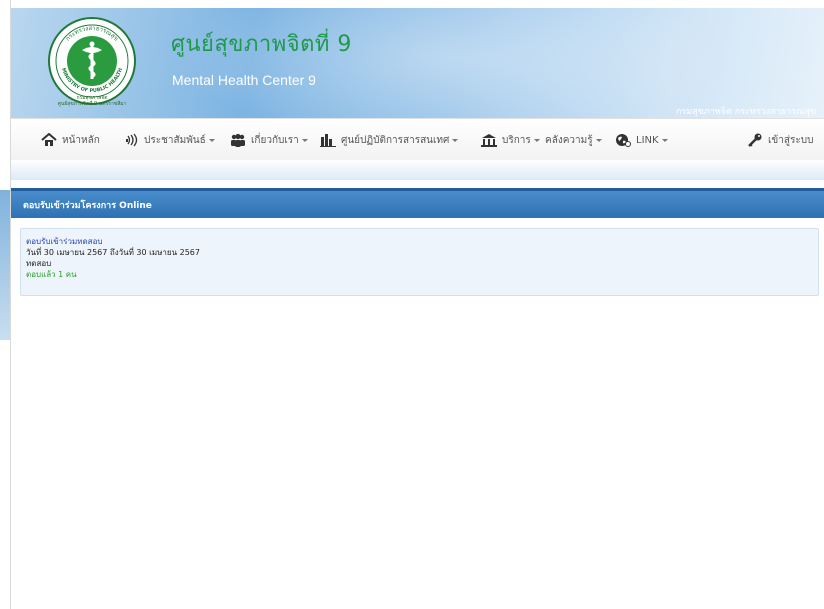 This screenshot has height=609, width=824. What do you see at coordinates (51, 274) in the screenshot?
I see `item-response-count: ตอบแล้ว 1 คน` at bounding box center [51, 274].